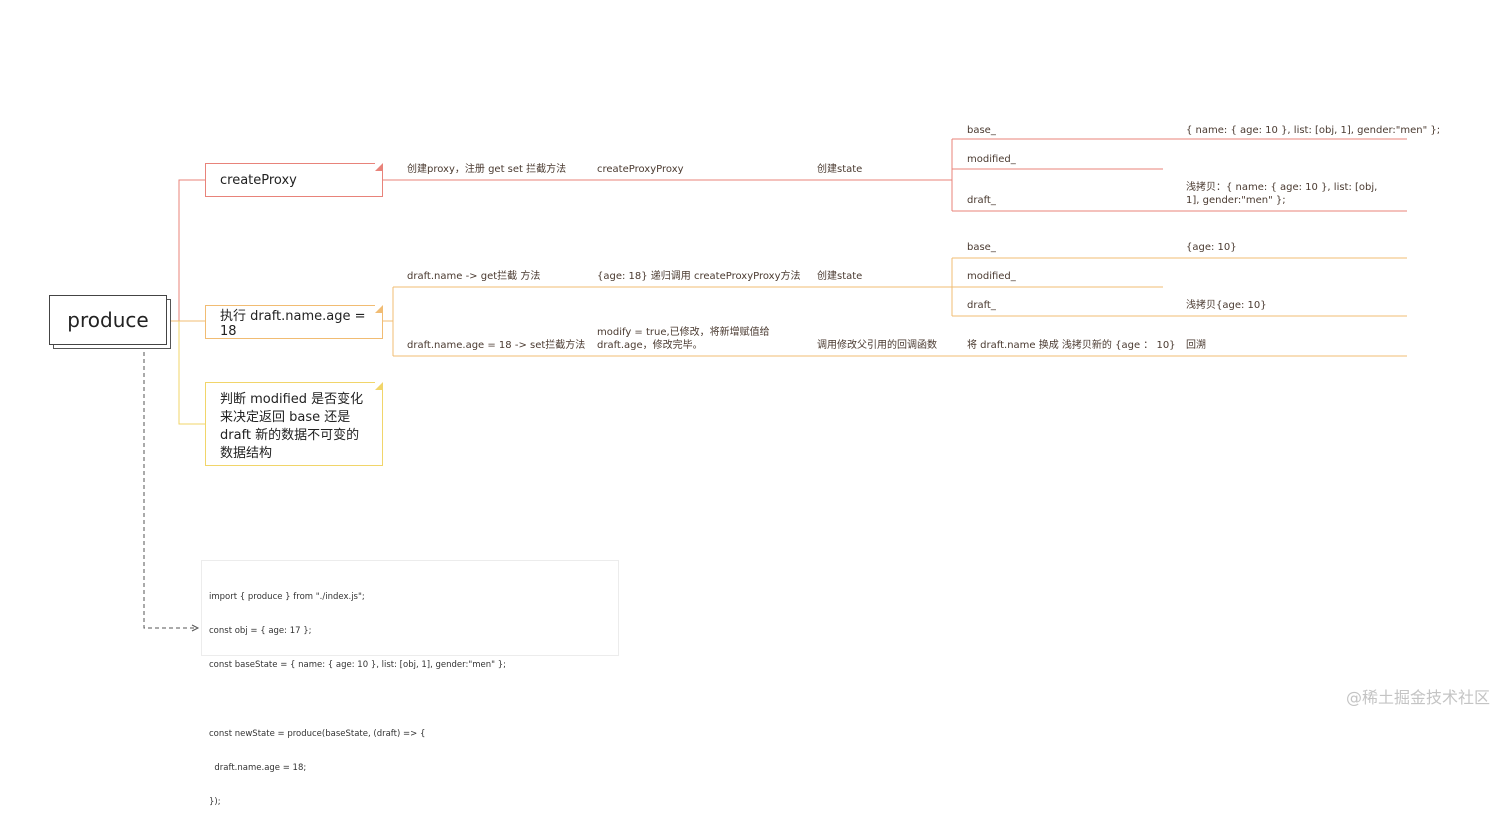 The height and width of the screenshot is (820, 1512). What do you see at coordinates (258, 767) in the screenshot?
I see `code-line: draft.name.age = 18;` at bounding box center [258, 767].